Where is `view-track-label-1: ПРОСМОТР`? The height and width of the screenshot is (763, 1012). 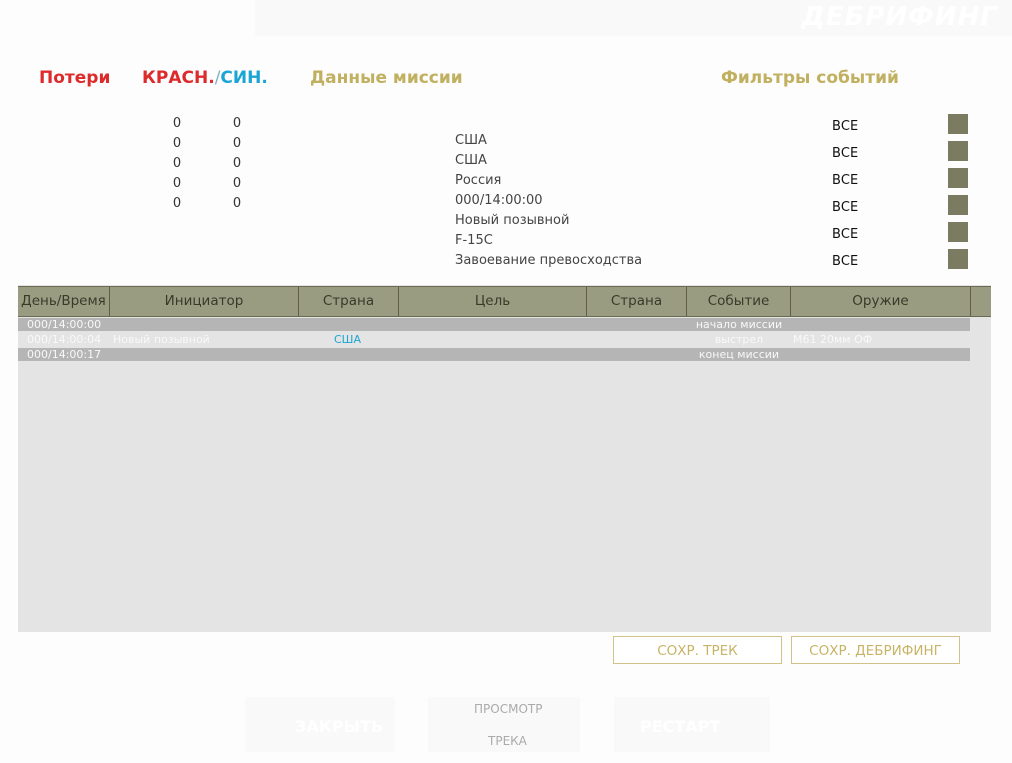 view-track-label-1: ПРОСМОТР is located at coordinates (508, 709).